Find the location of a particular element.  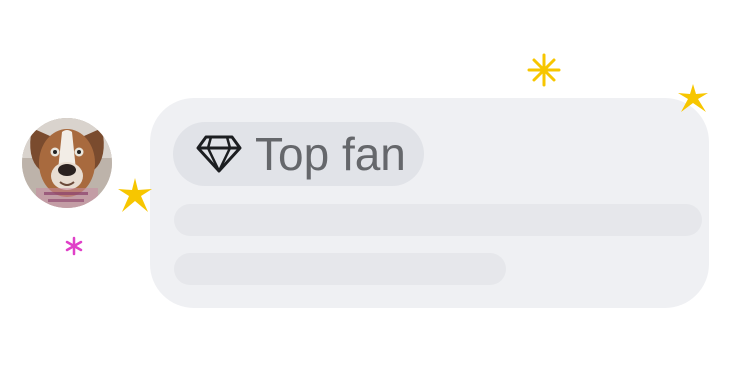

top-fan-badge: Top fan is located at coordinates (298, 154).